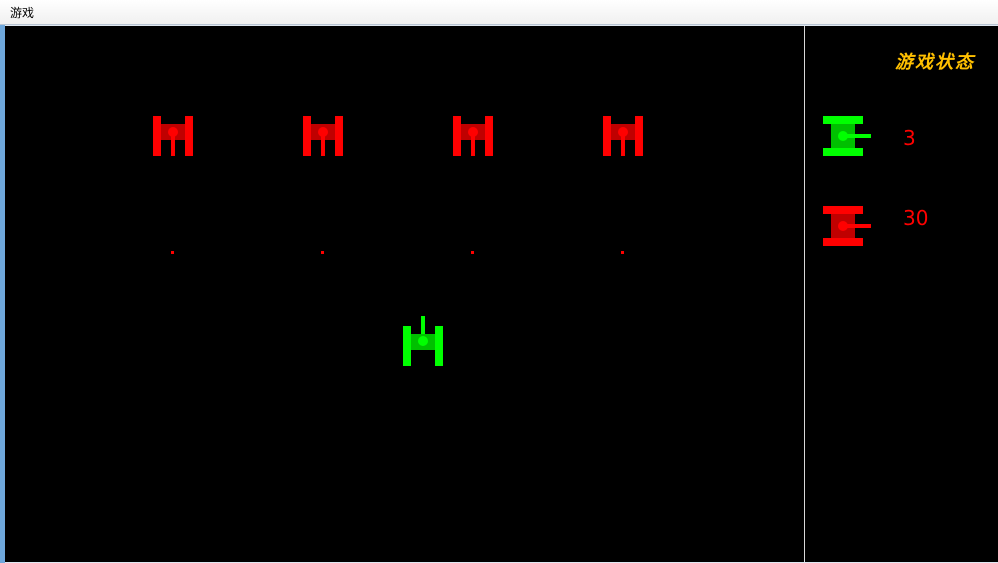 The image size is (998, 563). I want to click on player-tank-icon, so click(847, 136).